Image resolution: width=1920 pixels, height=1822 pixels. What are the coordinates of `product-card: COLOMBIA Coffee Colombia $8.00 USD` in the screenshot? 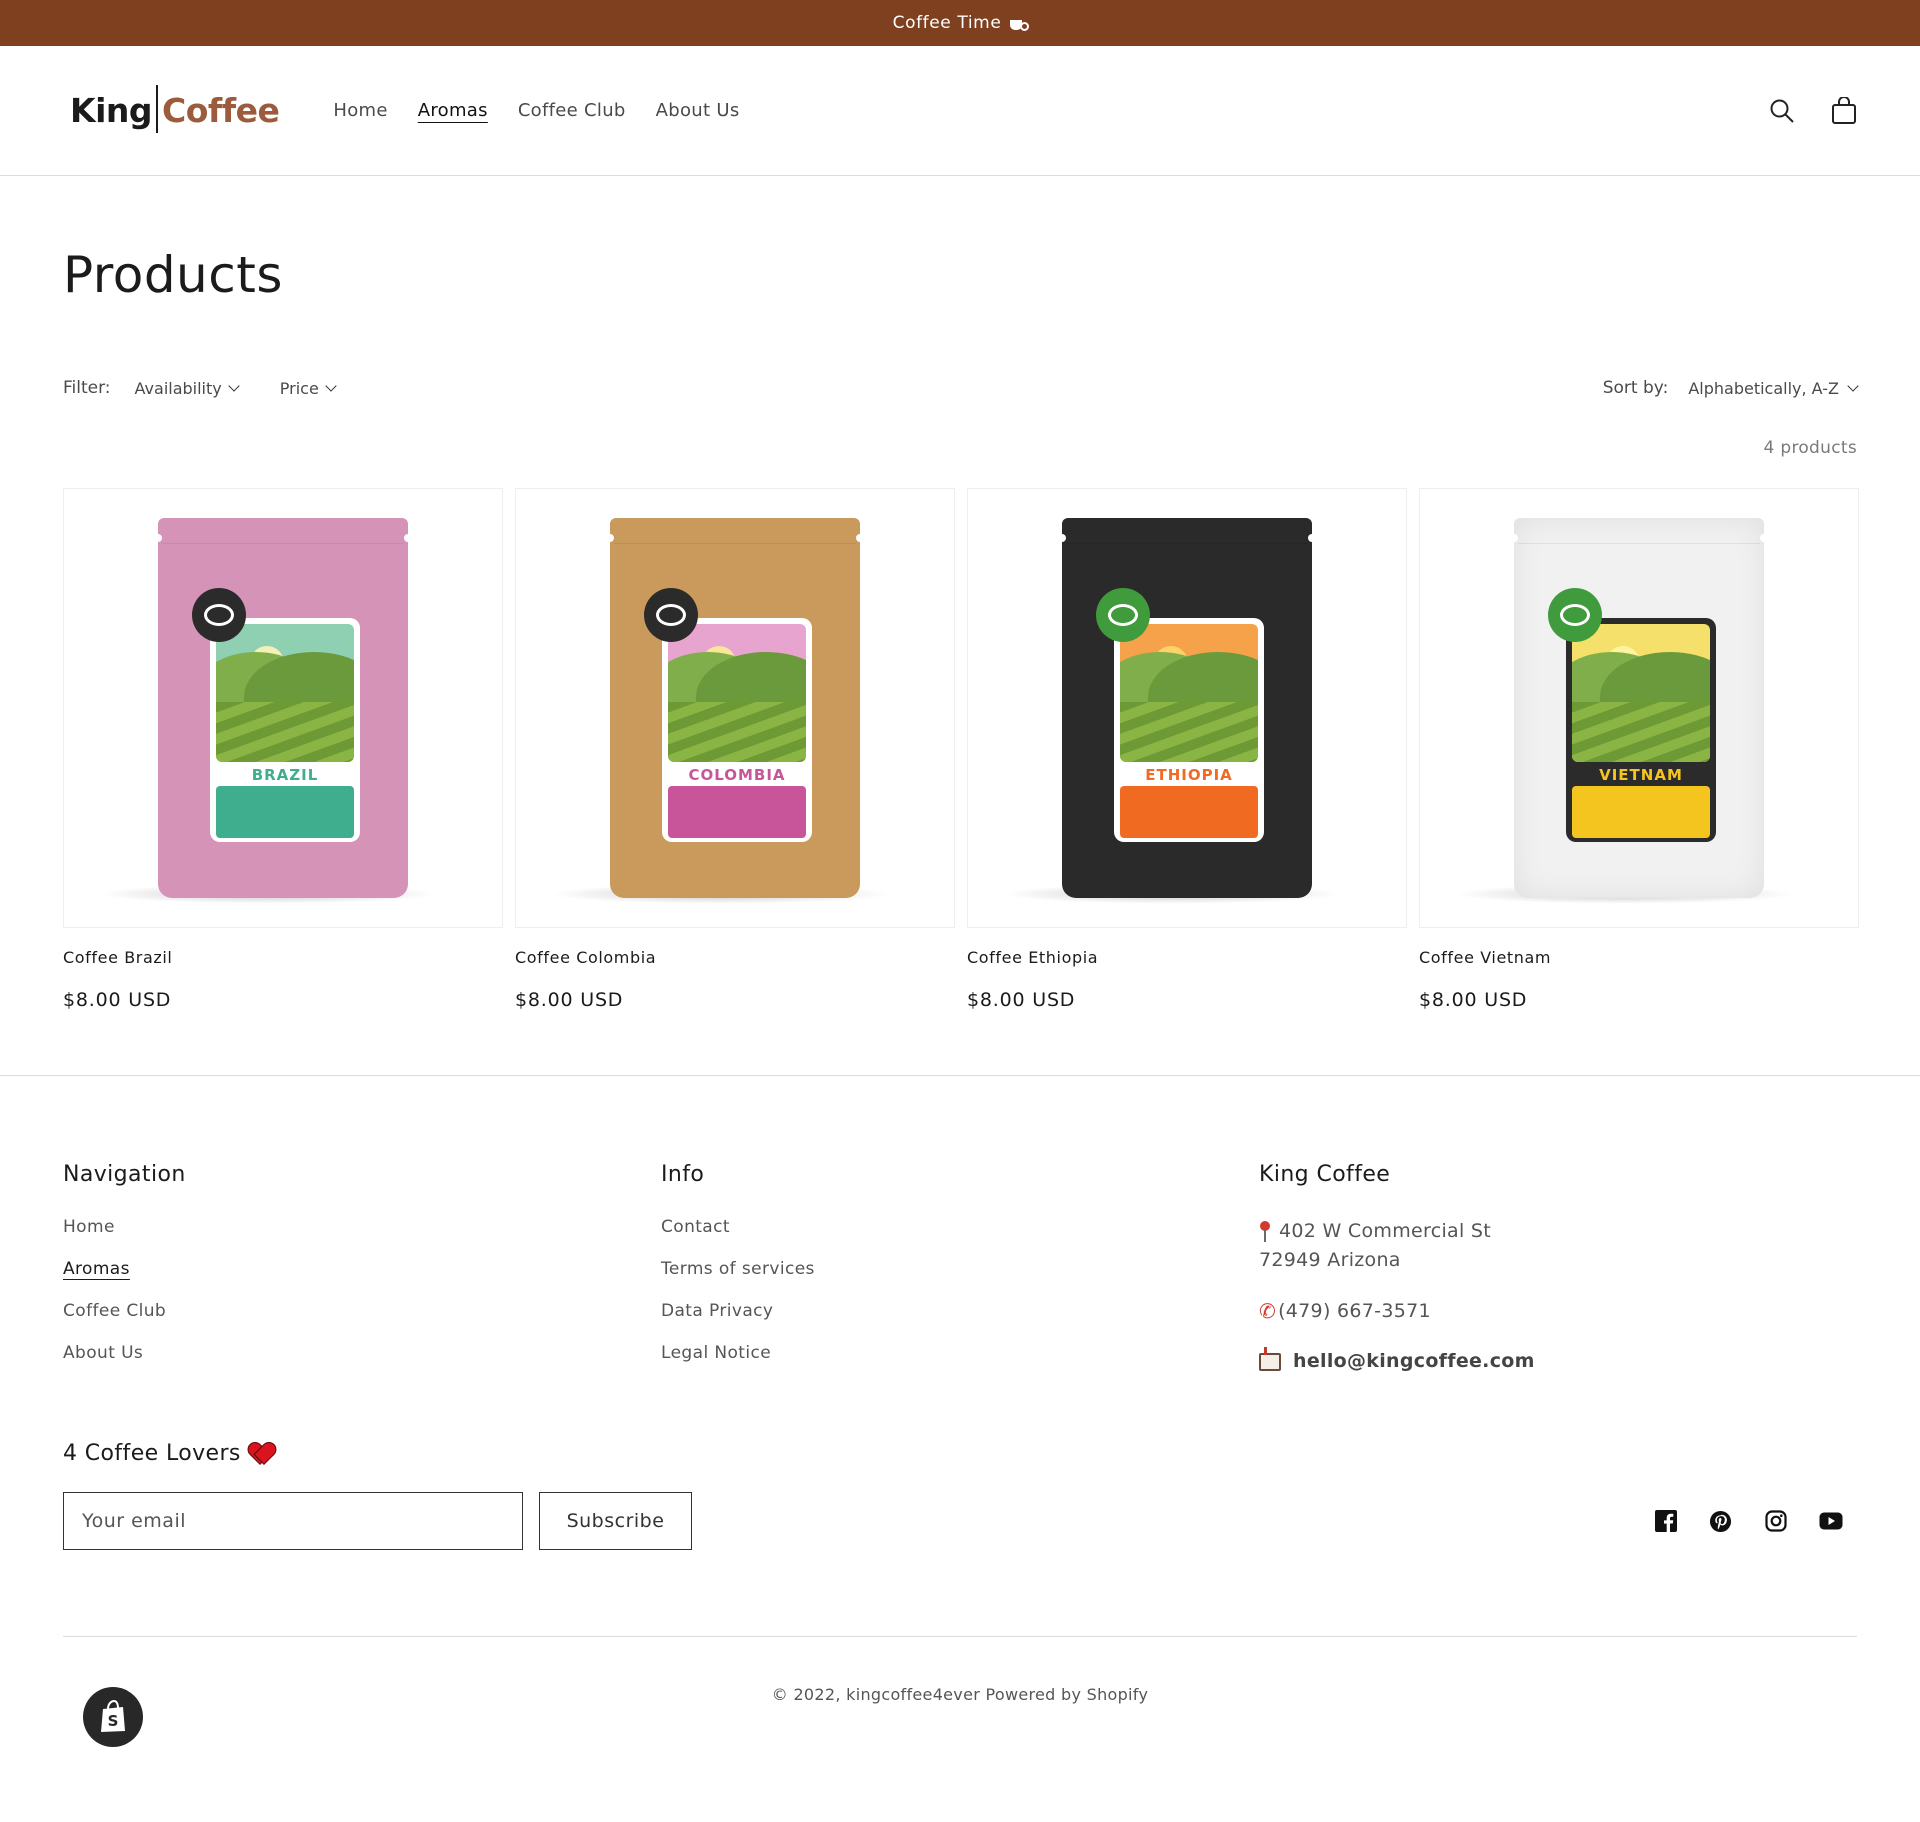 It's located at (735, 749).